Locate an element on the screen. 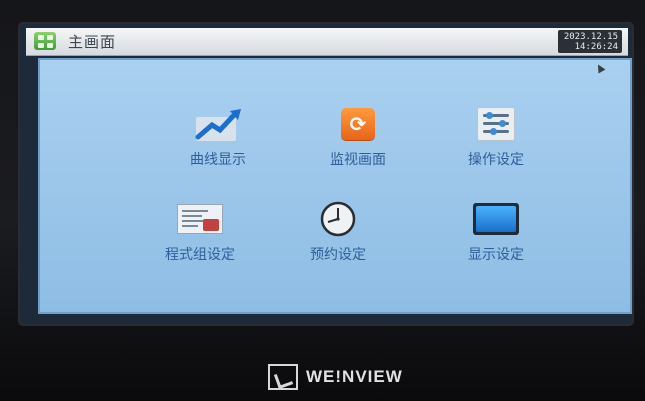 This screenshot has height=401, width=645. menu-item-operation-settings: 操作设定 is located at coordinates (496, 145).